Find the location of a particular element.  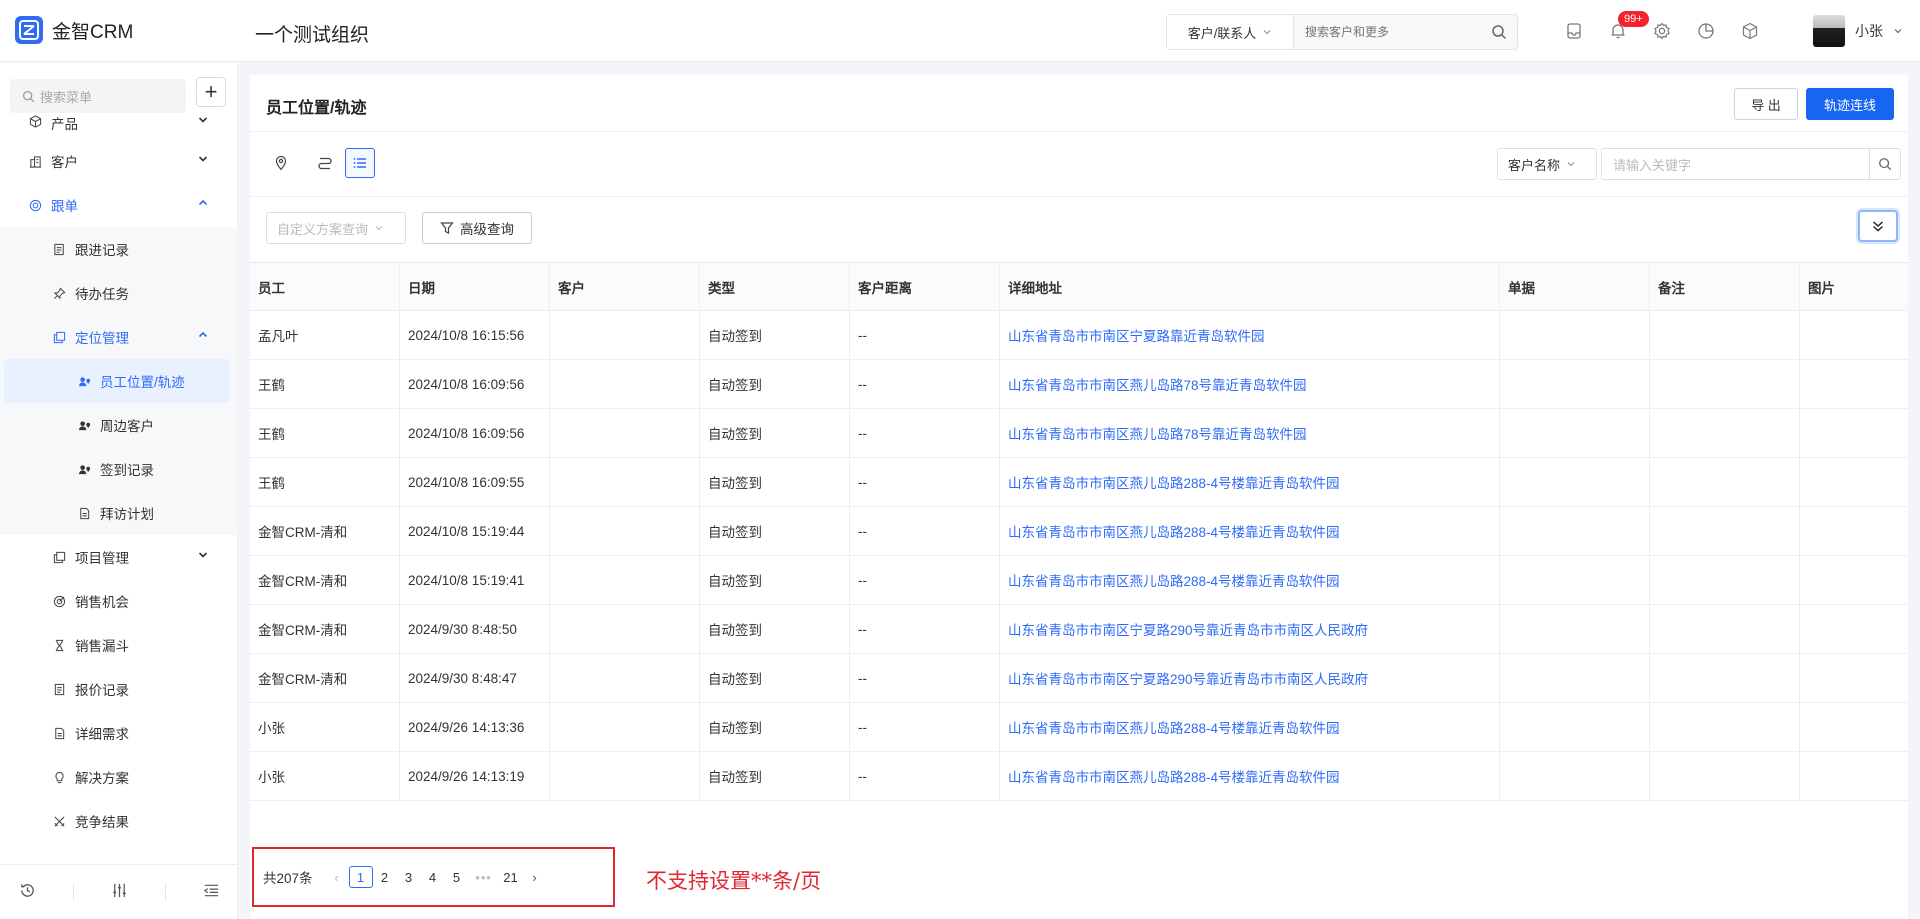

prev-page-icon: ‹ is located at coordinates (337, 877).